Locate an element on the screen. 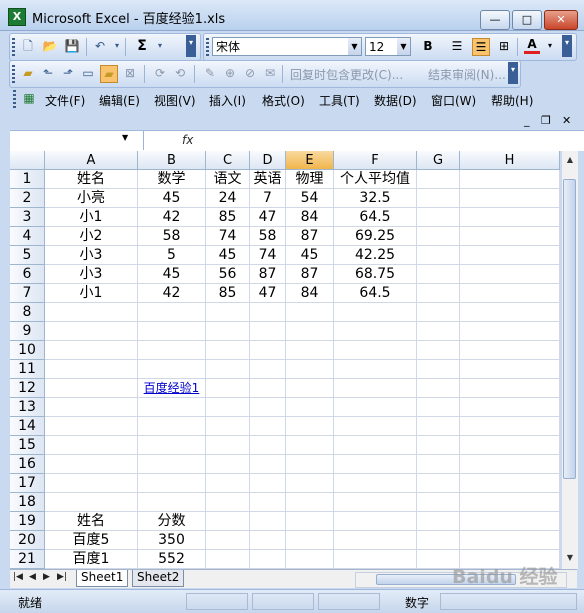 The width and height of the screenshot is (584, 613). cell-f10 is located at coordinates (375, 350).